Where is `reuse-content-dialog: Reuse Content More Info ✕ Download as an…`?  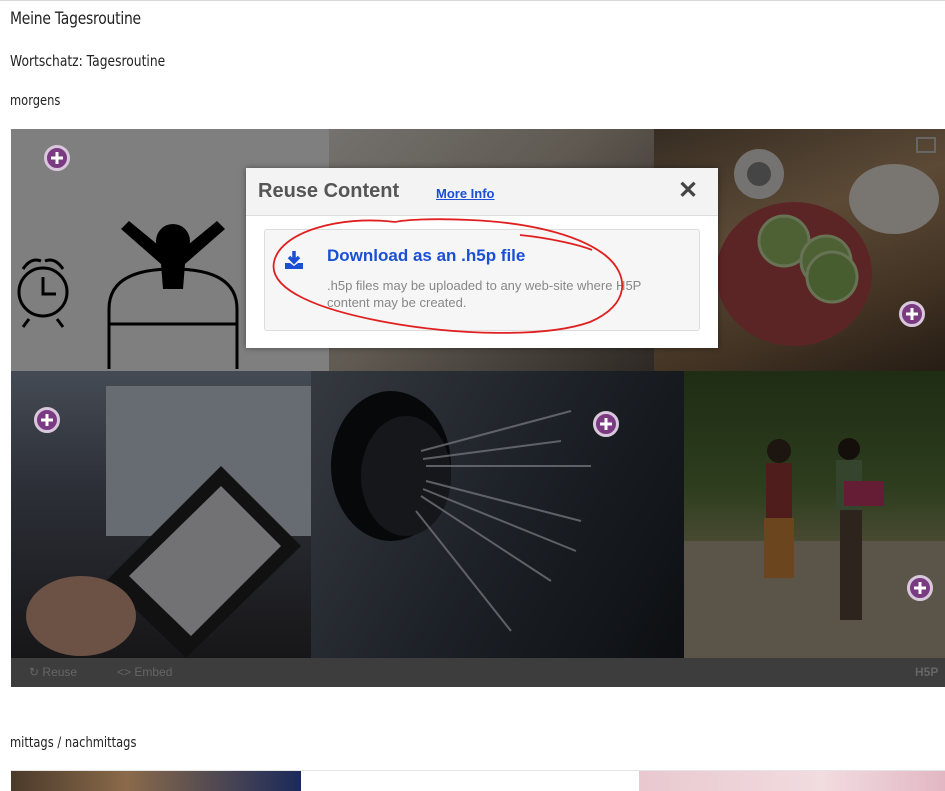
reuse-content-dialog: Reuse Content More Info ✕ Download as an… is located at coordinates (482, 258).